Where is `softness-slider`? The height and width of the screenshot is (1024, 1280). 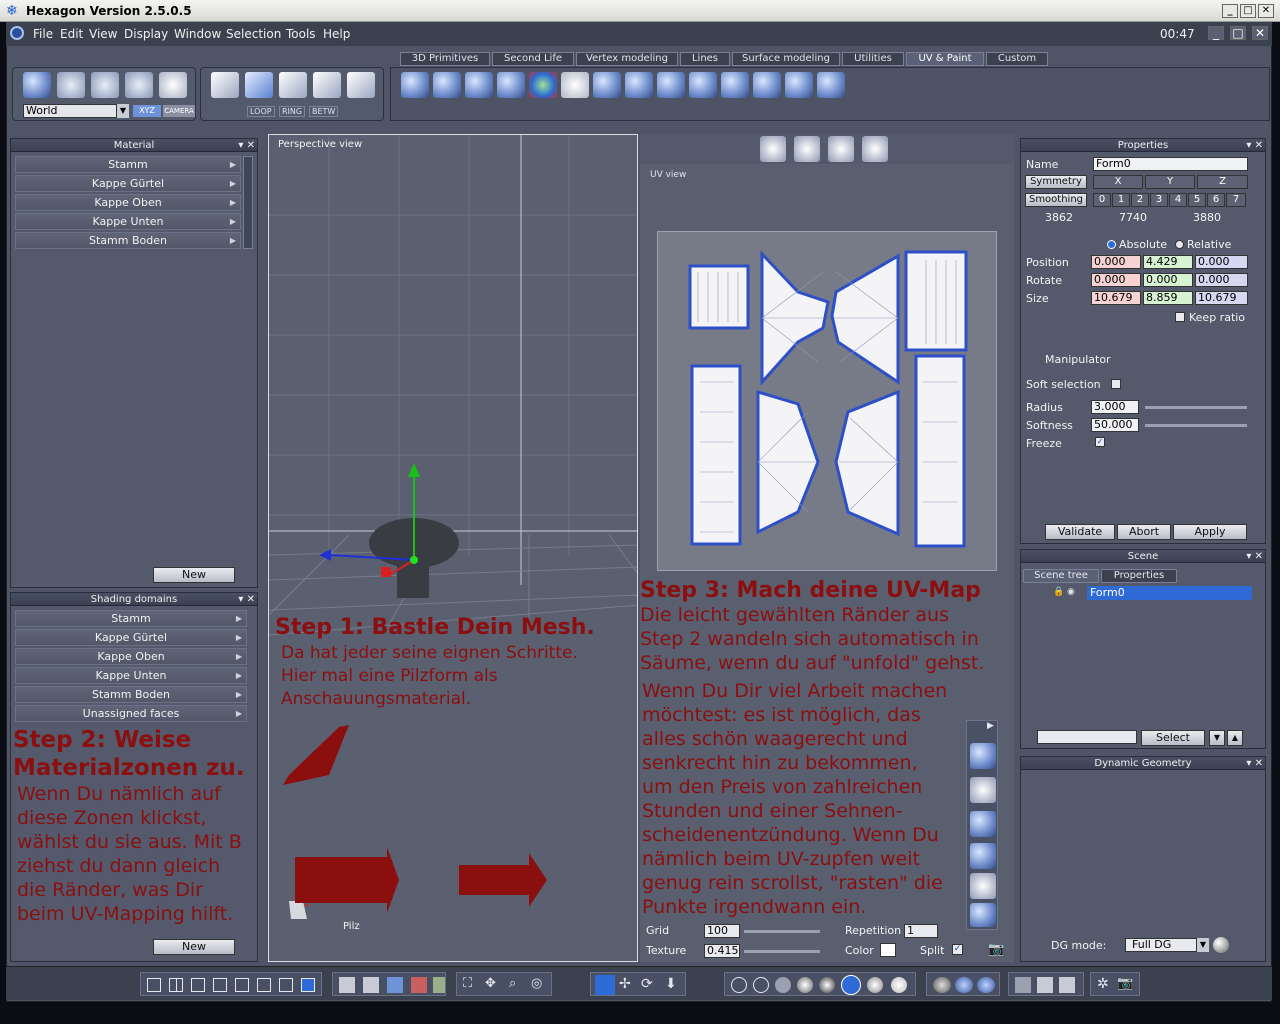
softness-slider is located at coordinates (1196, 425).